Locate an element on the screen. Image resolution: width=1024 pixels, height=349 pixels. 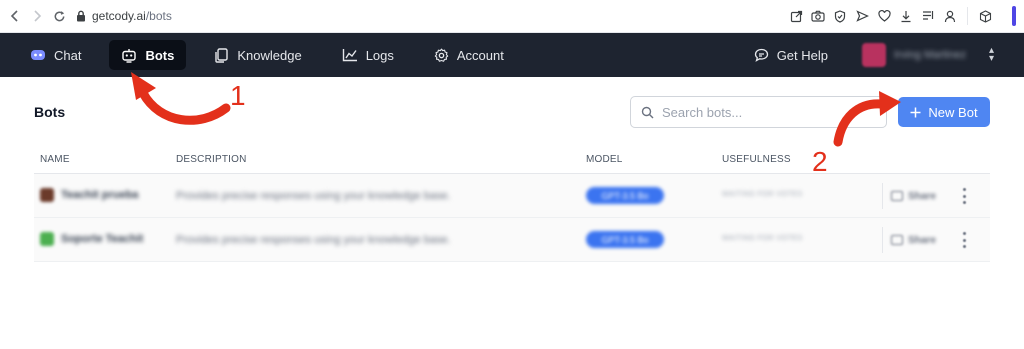
header-description: DESCRIPTION is located at coordinates (211, 159).